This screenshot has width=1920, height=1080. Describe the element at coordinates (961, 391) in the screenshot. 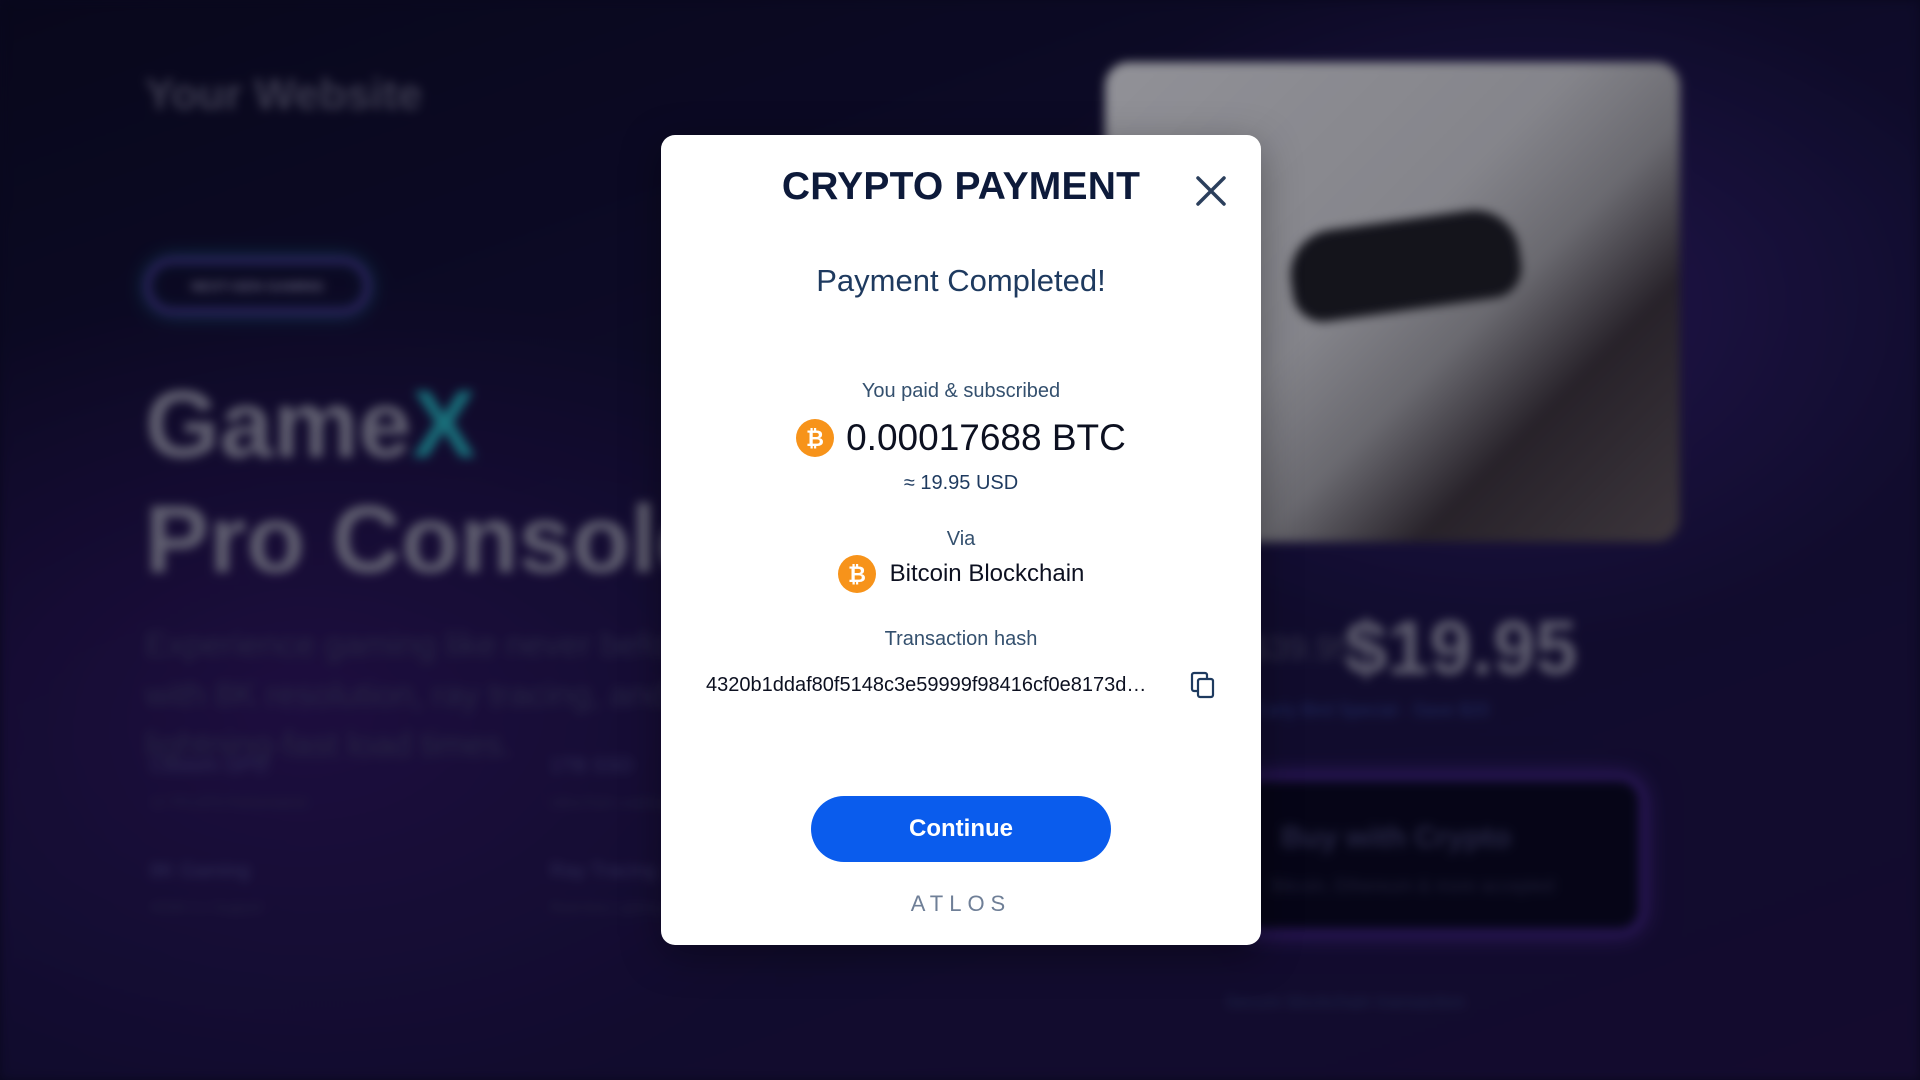

I see `paid-label: You paid & subscribed` at that location.